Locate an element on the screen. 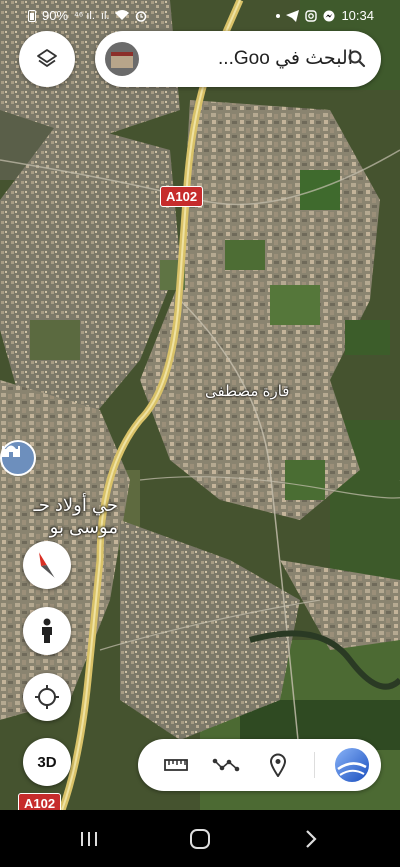 This screenshot has width=400, height=867. compass-icon is located at coordinates (47, 565).